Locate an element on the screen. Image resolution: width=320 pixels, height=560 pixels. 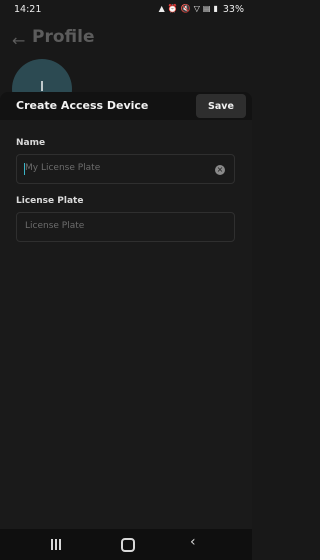
battery-icon: ▮ is located at coordinates (215, 8).